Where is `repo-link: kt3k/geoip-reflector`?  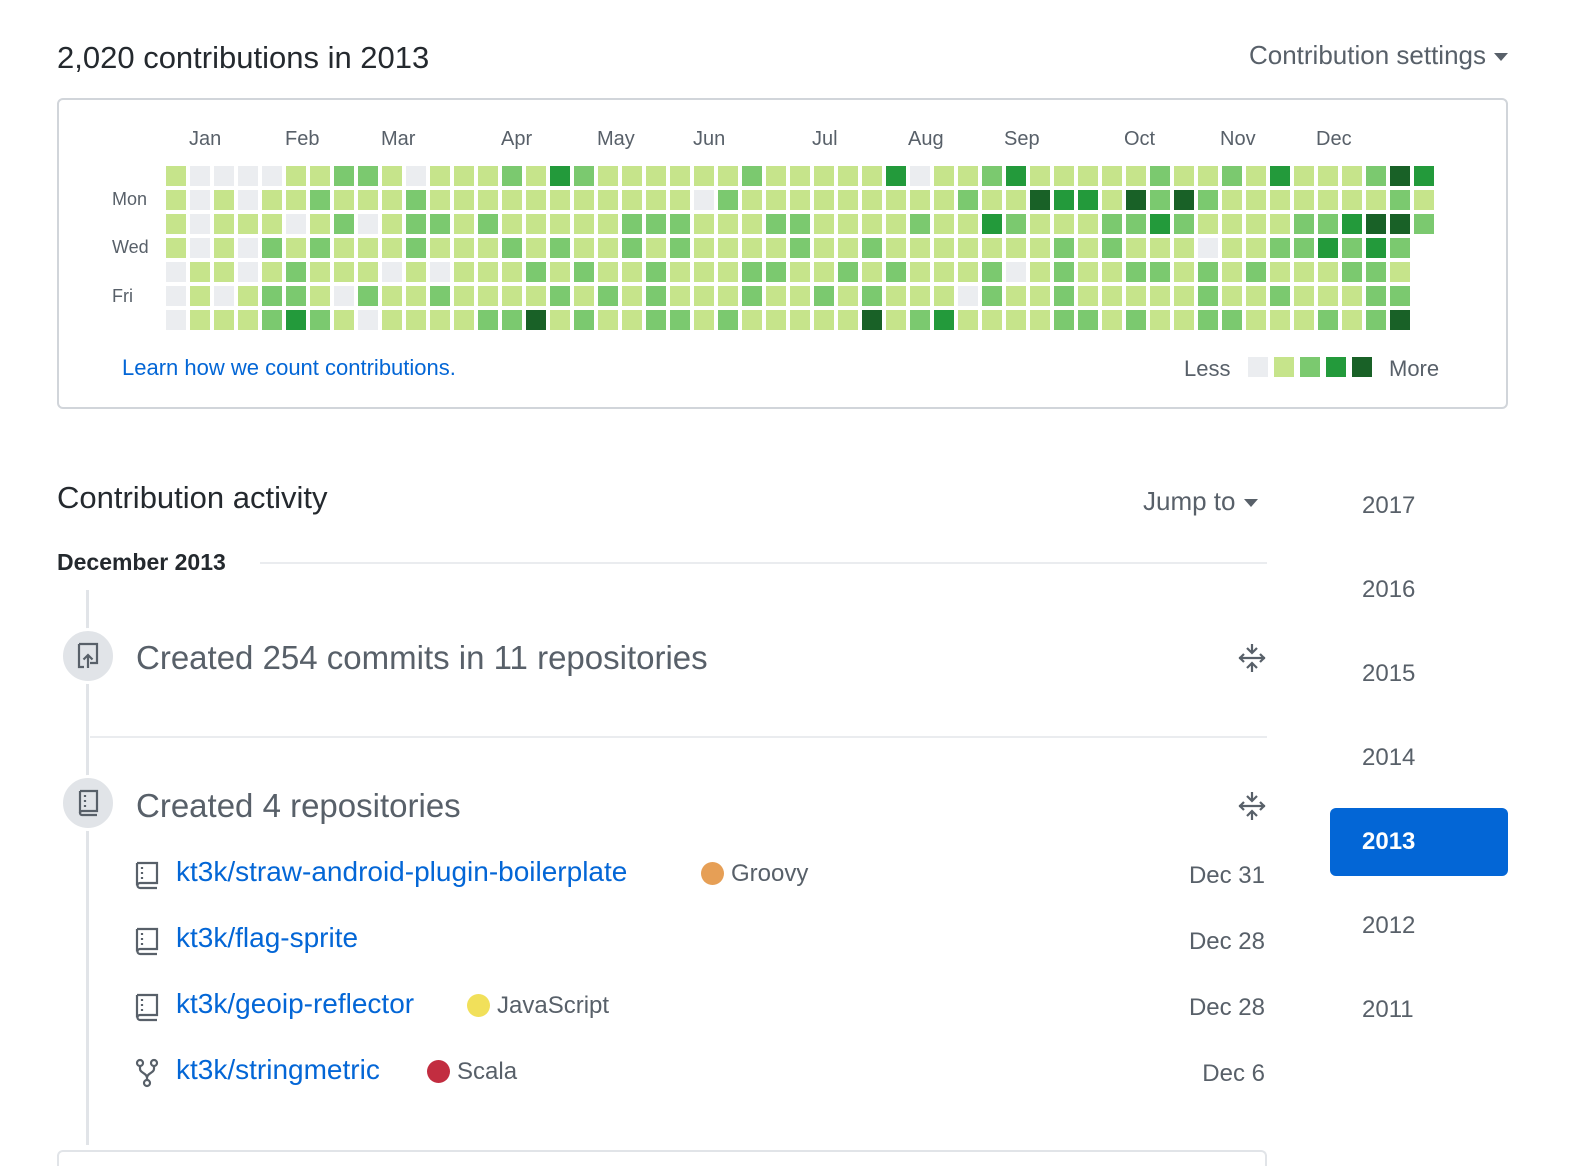 repo-link: kt3k/geoip-reflector is located at coordinates (295, 1004).